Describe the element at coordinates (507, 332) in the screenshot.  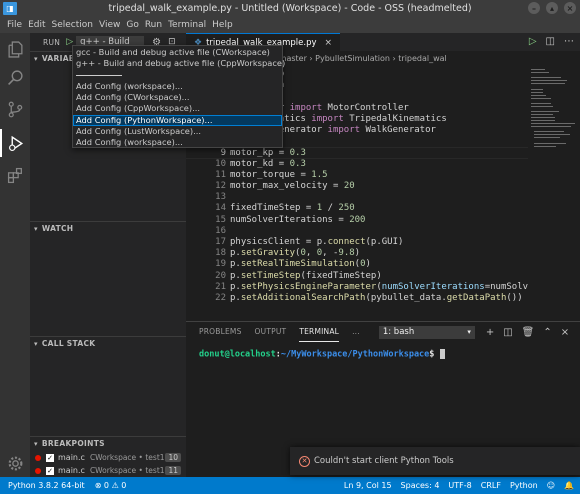
I see `split-terminal-icon: ◫` at that location.